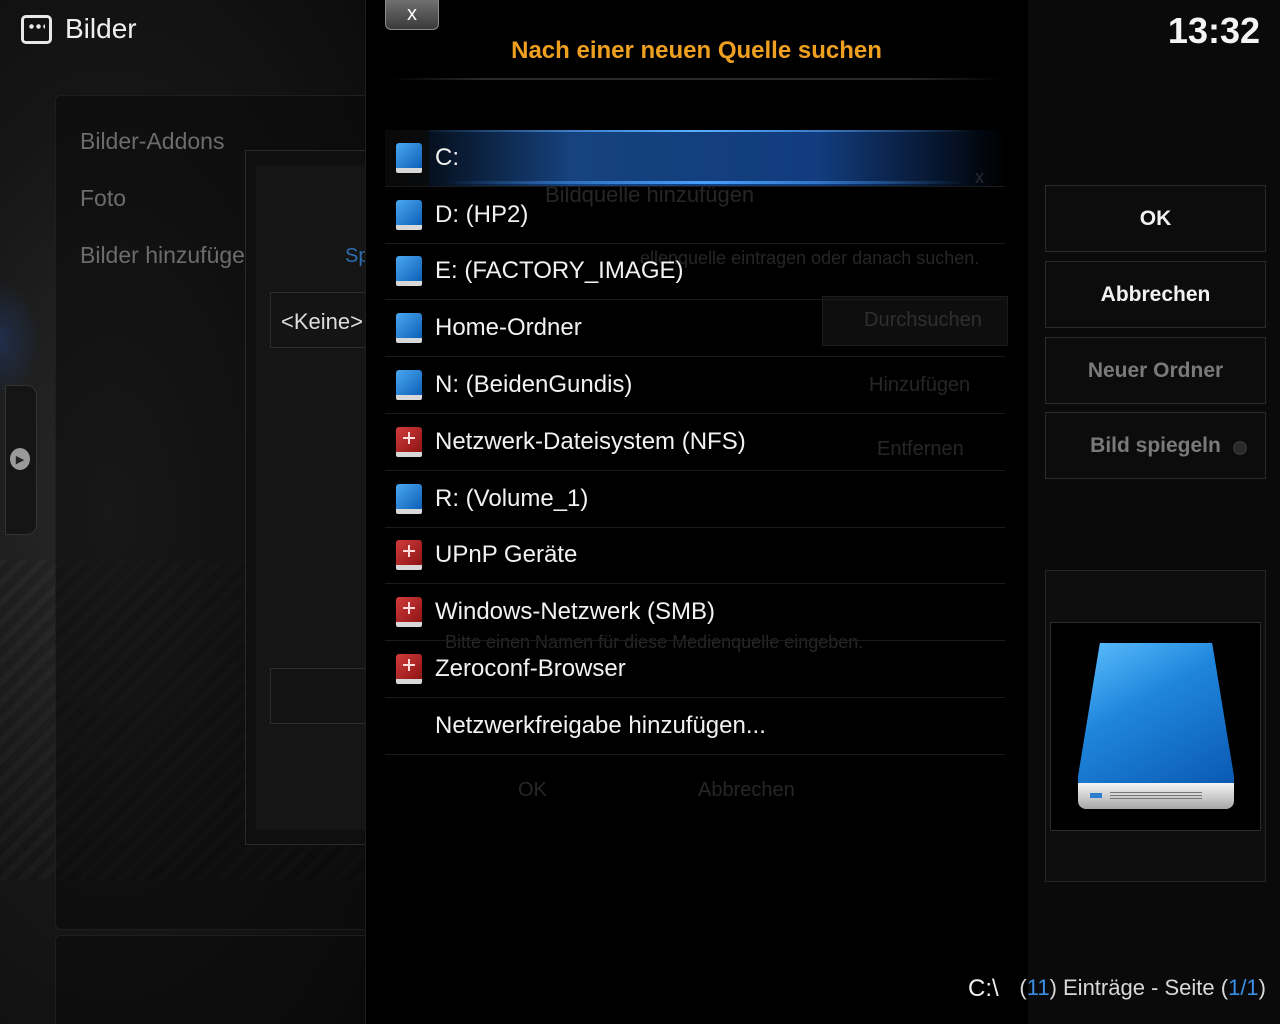 The height and width of the screenshot is (1024, 1280). I want to click on list-item-label: Home-Ordner, so click(508, 328).